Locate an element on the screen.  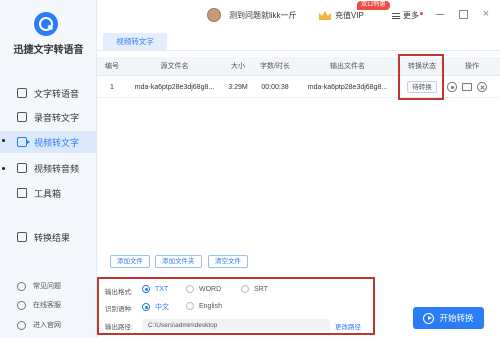
col-source: 源文件名 is located at coordinates (174, 66).